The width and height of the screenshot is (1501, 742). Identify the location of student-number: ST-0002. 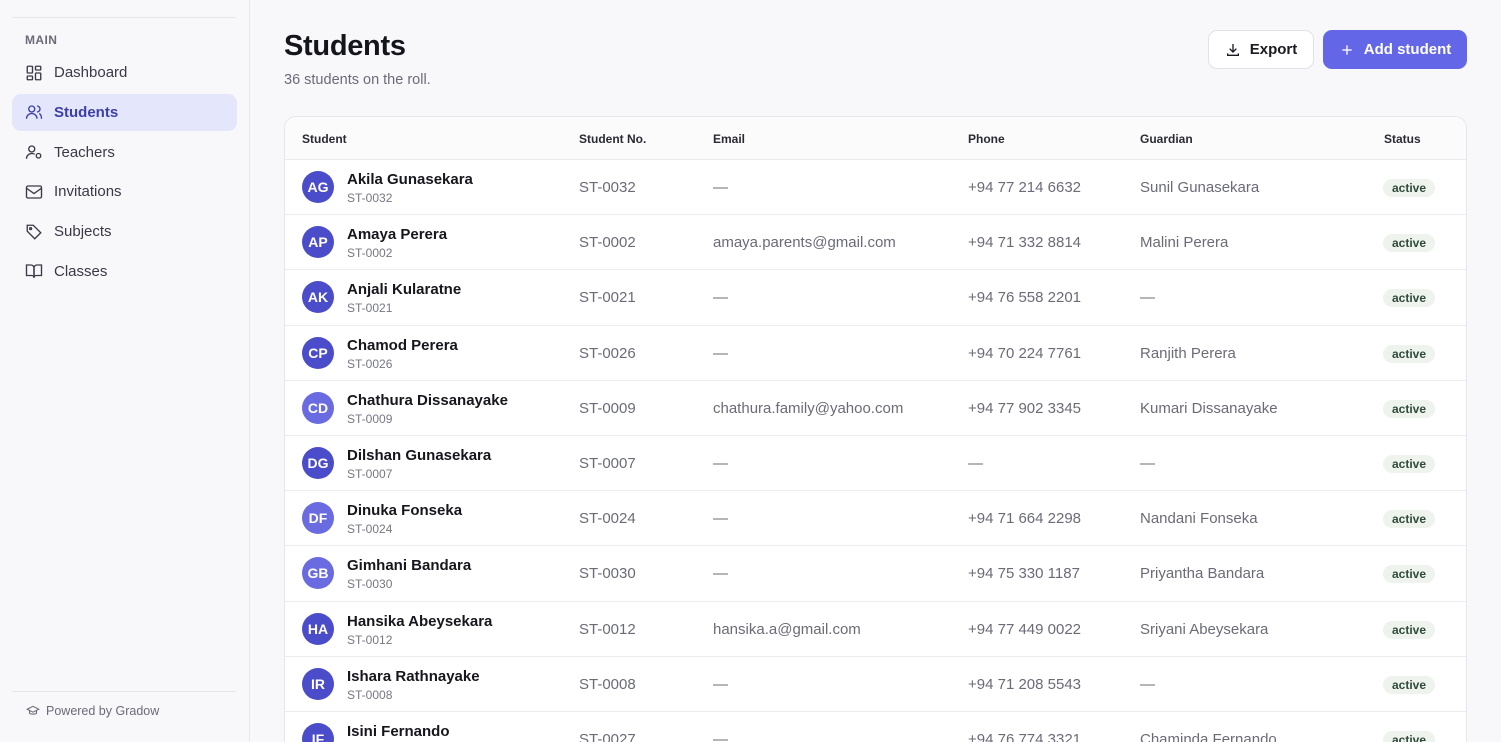
(607, 243).